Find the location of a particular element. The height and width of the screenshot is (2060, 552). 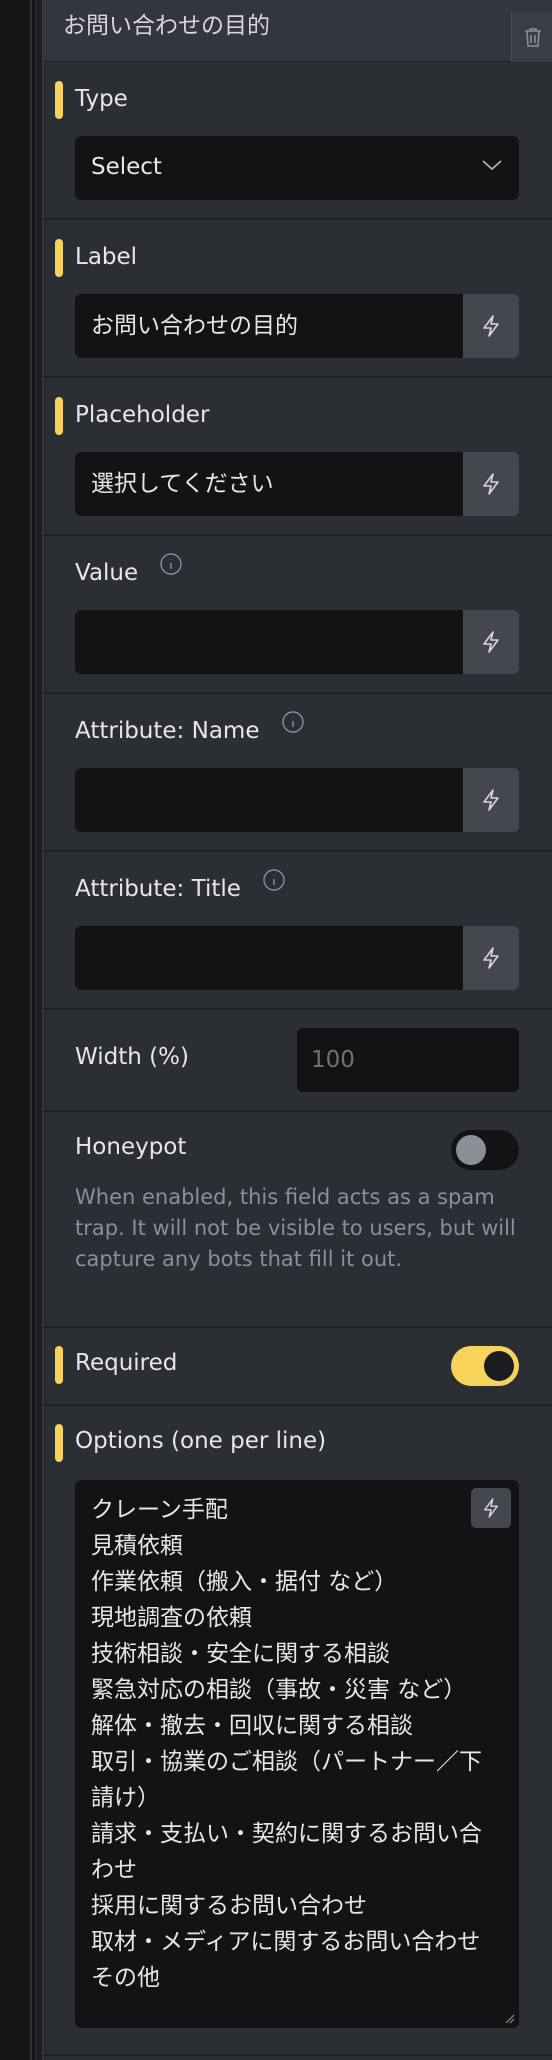

attribute-name-label: Attribute: Name is located at coordinates (190, 727).